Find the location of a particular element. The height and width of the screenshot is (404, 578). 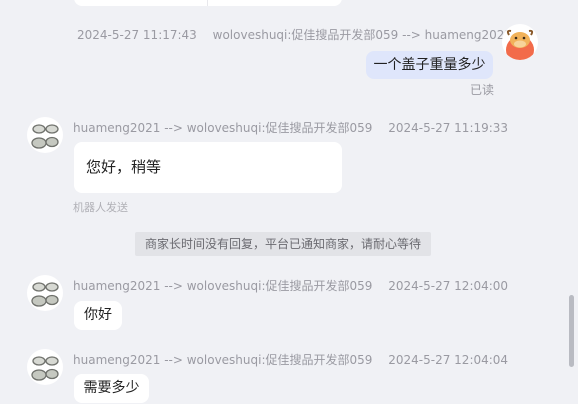

message-bubble-self: 一个盖子重量多少 is located at coordinates (429, 65).